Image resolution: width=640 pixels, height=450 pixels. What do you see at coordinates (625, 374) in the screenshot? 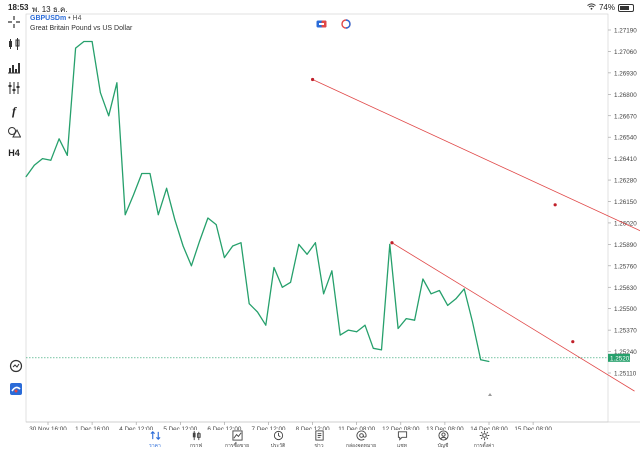
I see `price-label: 1.25110` at bounding box center [625, 374].